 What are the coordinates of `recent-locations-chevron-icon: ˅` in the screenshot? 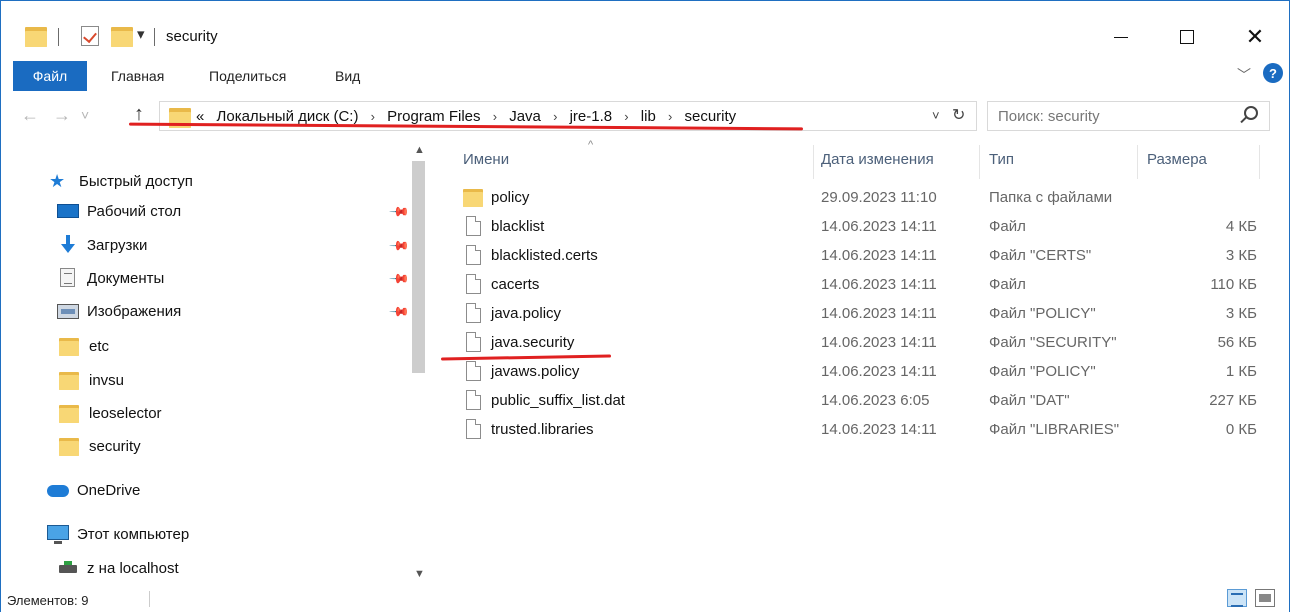 It's located at (85, 115).